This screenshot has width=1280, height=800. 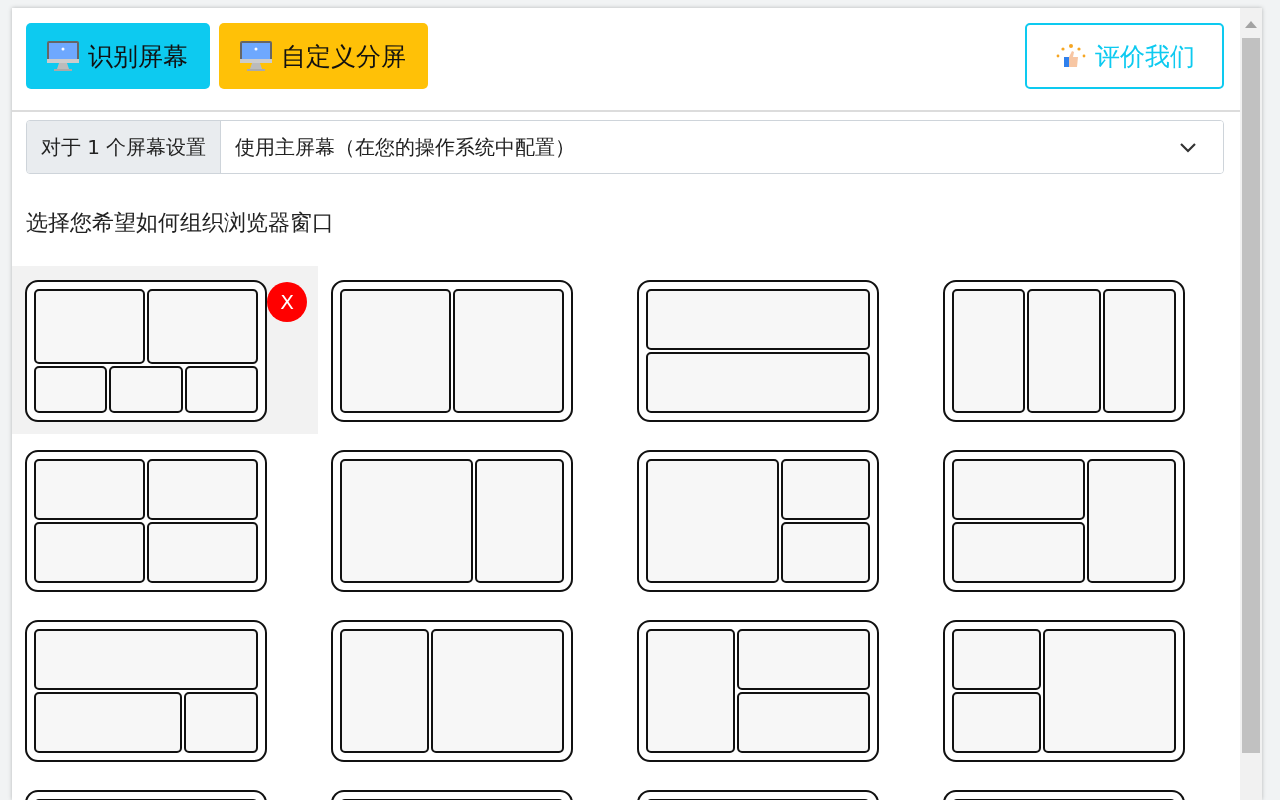 What do you see at coordinates (323, 56) in the screenshot?
I see `toolbar-button: 自定义分屏` at bounding box center [323, 56].